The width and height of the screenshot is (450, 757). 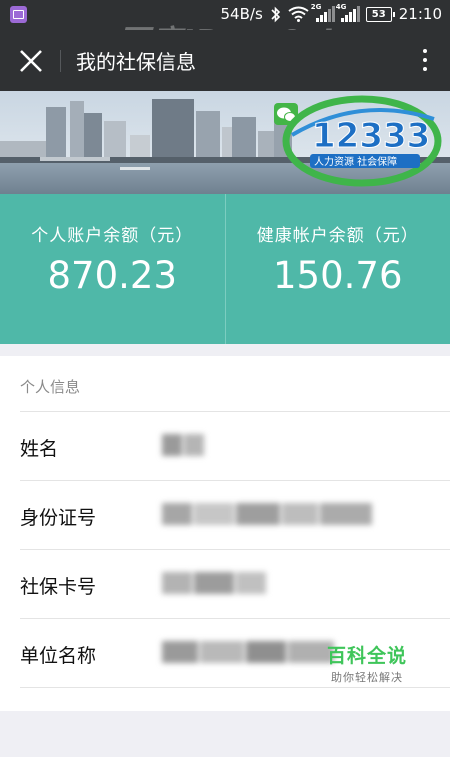 I want to click on signal-2g-icon: 2G, so click(x=325, y=14).